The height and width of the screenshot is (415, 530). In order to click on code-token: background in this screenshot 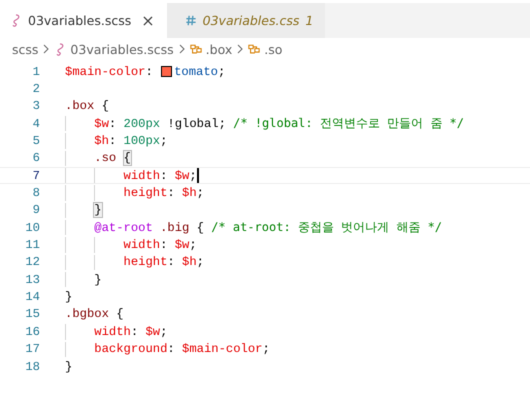, I will do `click(131, 349)`.